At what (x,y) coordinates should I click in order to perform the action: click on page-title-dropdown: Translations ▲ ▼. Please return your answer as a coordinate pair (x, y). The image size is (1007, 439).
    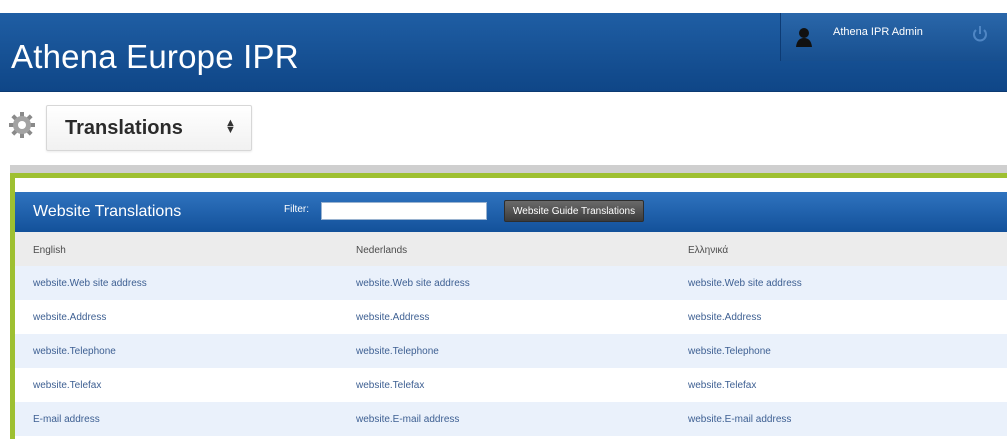
    Looking at the image, I should click on (149, 128).